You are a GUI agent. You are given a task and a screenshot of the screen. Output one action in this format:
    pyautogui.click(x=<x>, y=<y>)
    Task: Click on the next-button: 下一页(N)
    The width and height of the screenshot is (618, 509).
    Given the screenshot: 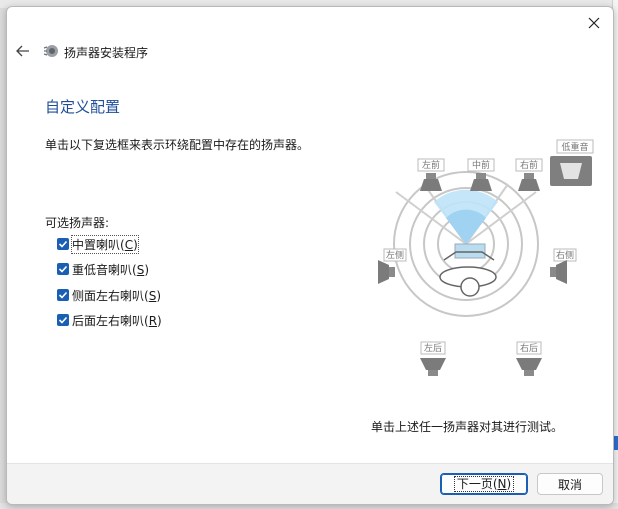 What is the action you would take?
    pyautogui.click(x=484, y=484)
    